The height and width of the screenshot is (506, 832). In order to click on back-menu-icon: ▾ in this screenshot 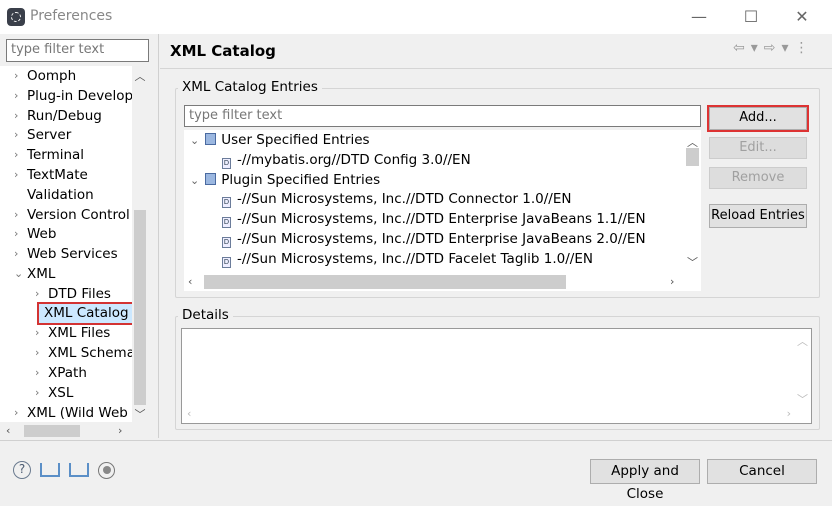, I will do `click(754, 48)`.